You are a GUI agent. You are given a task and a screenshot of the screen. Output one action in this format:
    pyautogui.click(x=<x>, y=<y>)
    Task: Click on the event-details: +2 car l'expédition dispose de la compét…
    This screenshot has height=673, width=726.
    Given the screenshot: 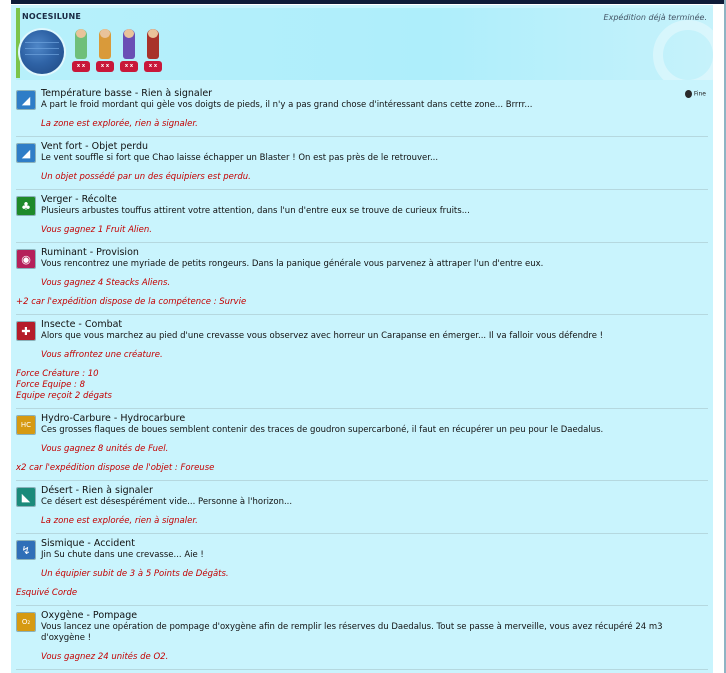 What is the action you would take?
    pyautogui.click(x=362, y=302)
    